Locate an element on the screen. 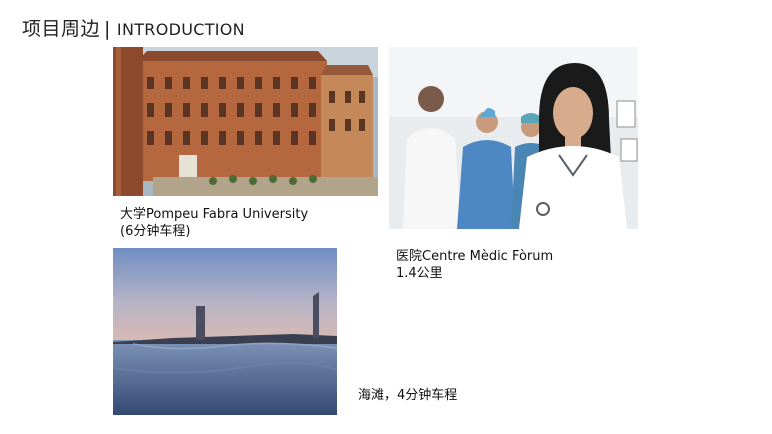 The image size is (772, 434). university-name: 大学Pompeu Fabra University is located at coordinates (214, 214).